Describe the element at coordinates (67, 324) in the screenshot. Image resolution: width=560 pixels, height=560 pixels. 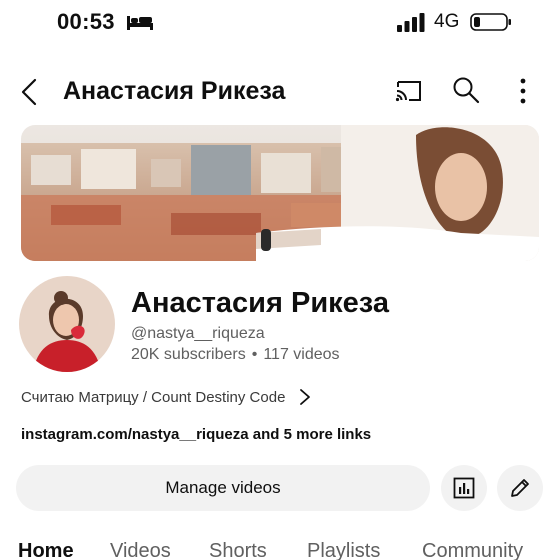
I see `avatar` at that location.